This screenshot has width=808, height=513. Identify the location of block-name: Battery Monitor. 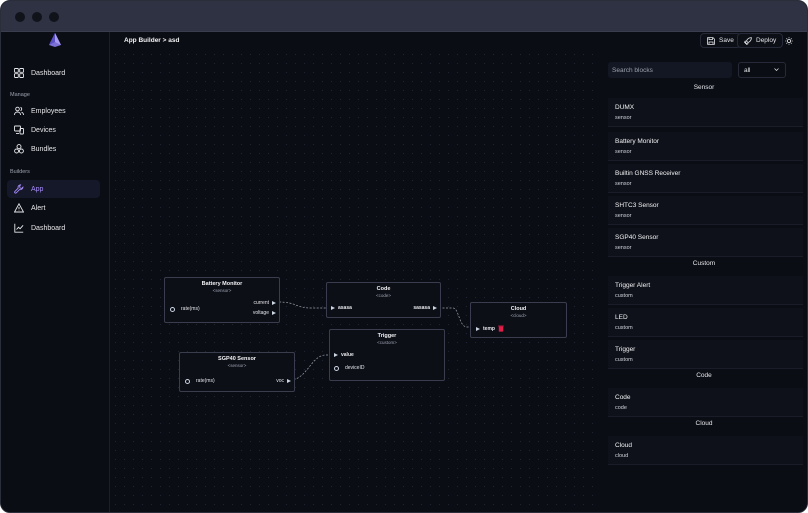
(637, 141).